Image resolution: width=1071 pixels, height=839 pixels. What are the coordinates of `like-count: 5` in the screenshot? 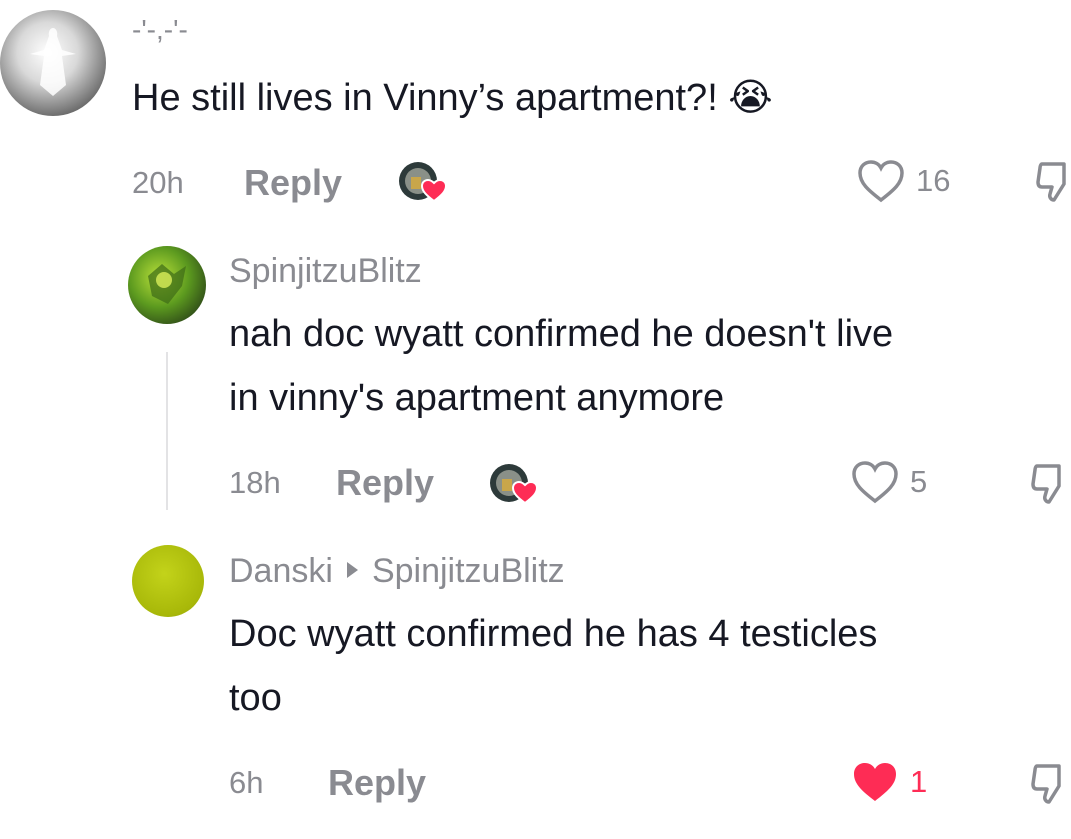 It's located at (919, 481).